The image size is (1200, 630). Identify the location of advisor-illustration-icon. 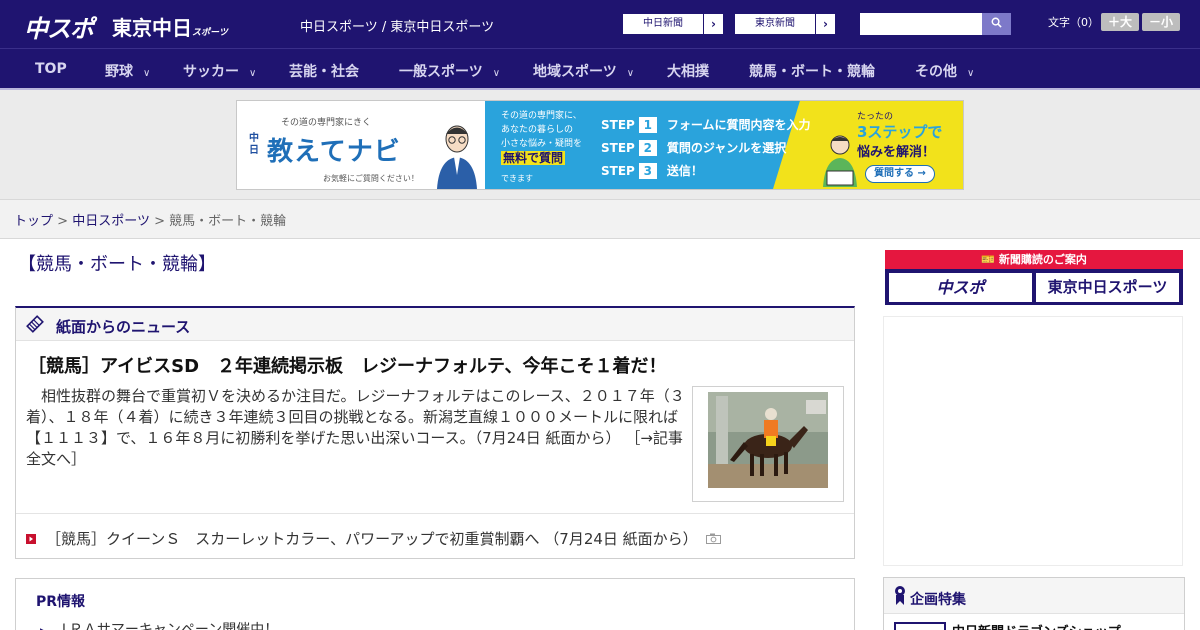
(457, 157).